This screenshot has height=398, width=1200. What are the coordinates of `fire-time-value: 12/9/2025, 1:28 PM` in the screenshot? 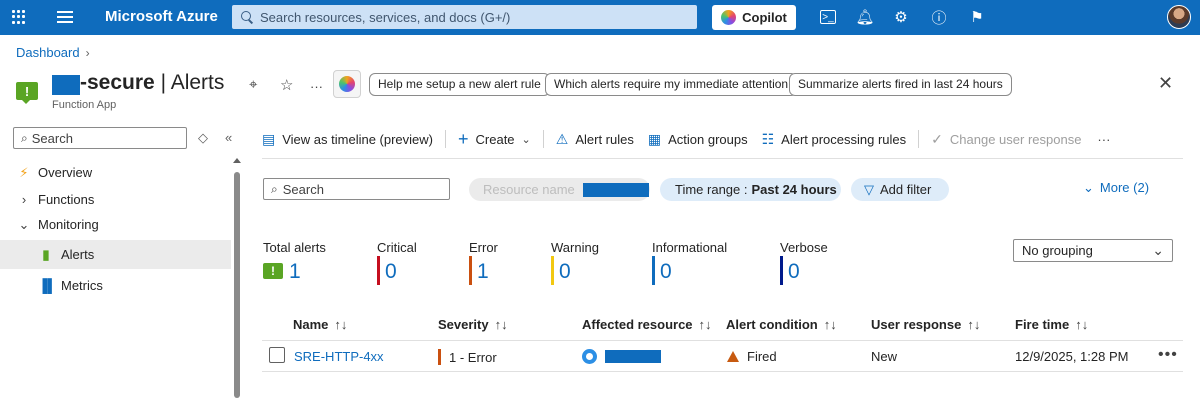 It's located at (1072, 356).